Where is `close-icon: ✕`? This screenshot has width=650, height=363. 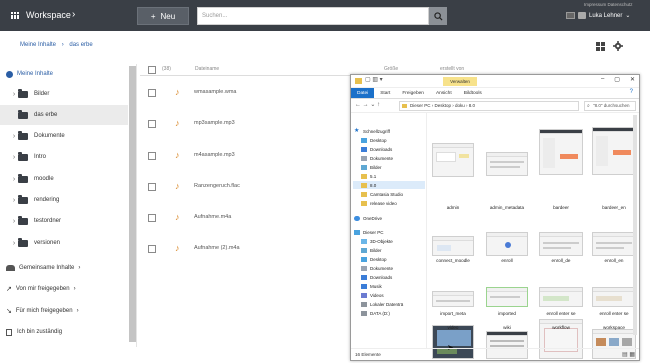 close-icon: ✕ is located at coordinates (632, 79).